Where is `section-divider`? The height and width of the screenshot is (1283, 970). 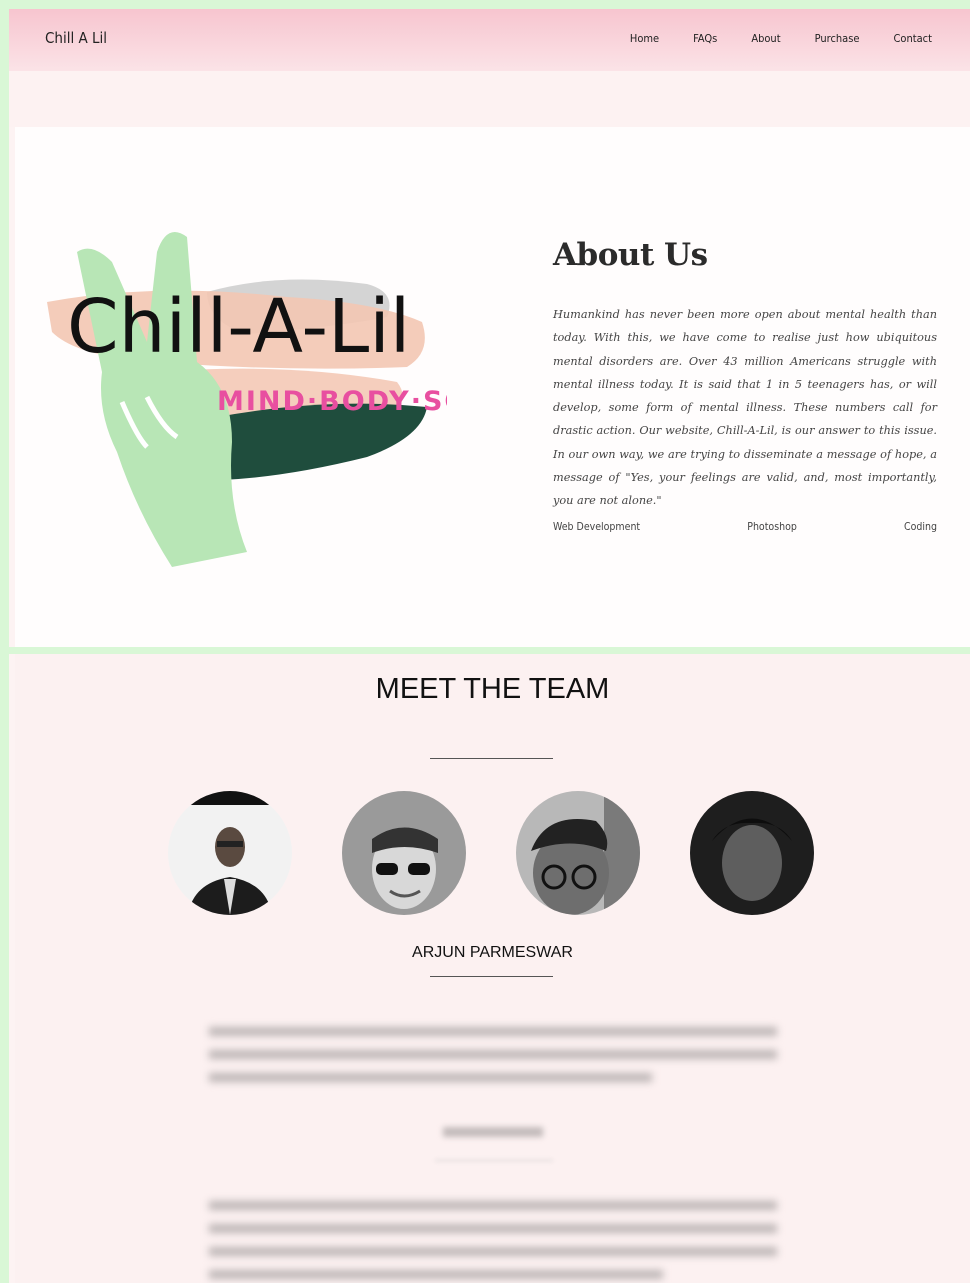
section-divider is located at coordinates (489, 650).